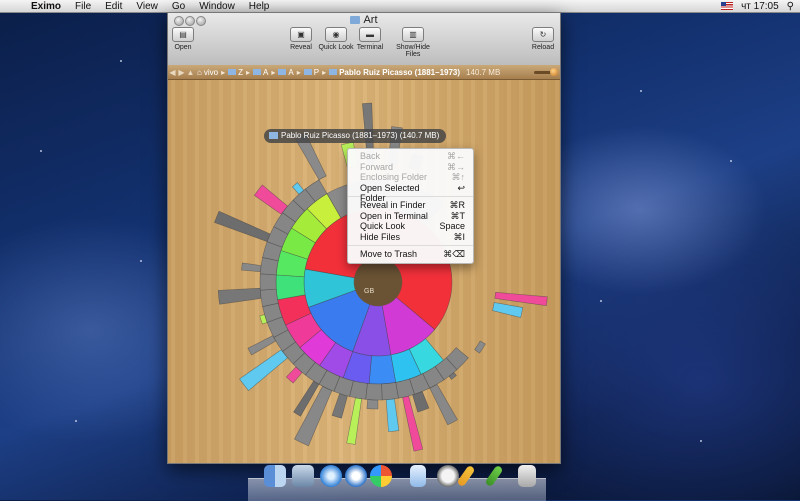 This screenshot has height=501, width=800. What do you see at coordinates (410, 216) in the screenshot?
I see `menu-item-open-in-terminal: Open in Terminal ⌘T` at bounding box center [410, 216].